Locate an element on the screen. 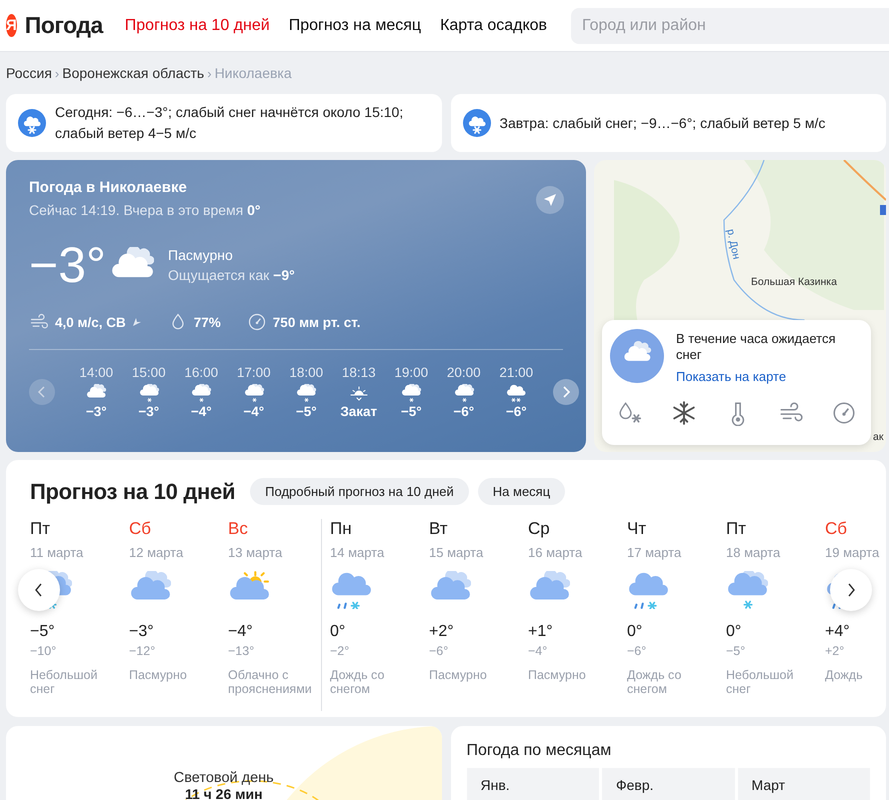  snow-layer-icon is located at coordinates (684, 413).